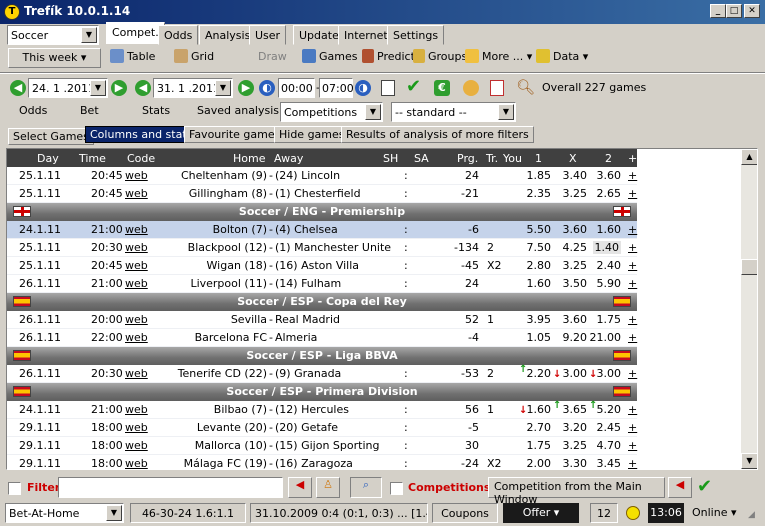 The image size is (765, 526). What do you see at coordinates (562, 58) in the screenshot?
I see `data-button: Data ▾` at bounding box center [562, 58].